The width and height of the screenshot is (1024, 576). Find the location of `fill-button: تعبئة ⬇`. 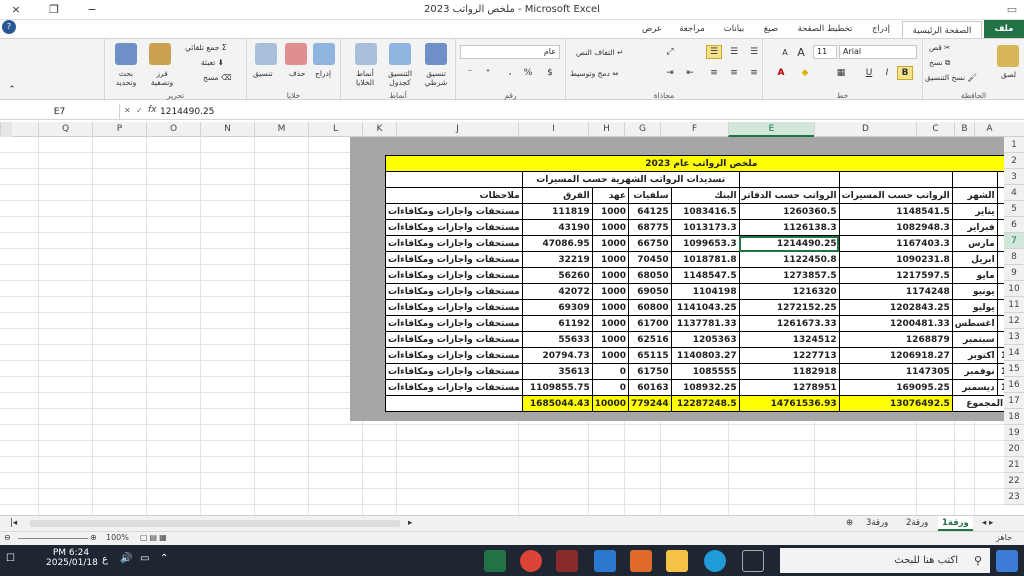

fill-button: تعبئة ⬇ is located at coordinates (212, 62).